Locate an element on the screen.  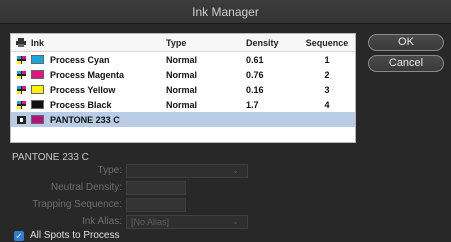
ink-cell: Process Yellow is located at coordinates (98, 90).